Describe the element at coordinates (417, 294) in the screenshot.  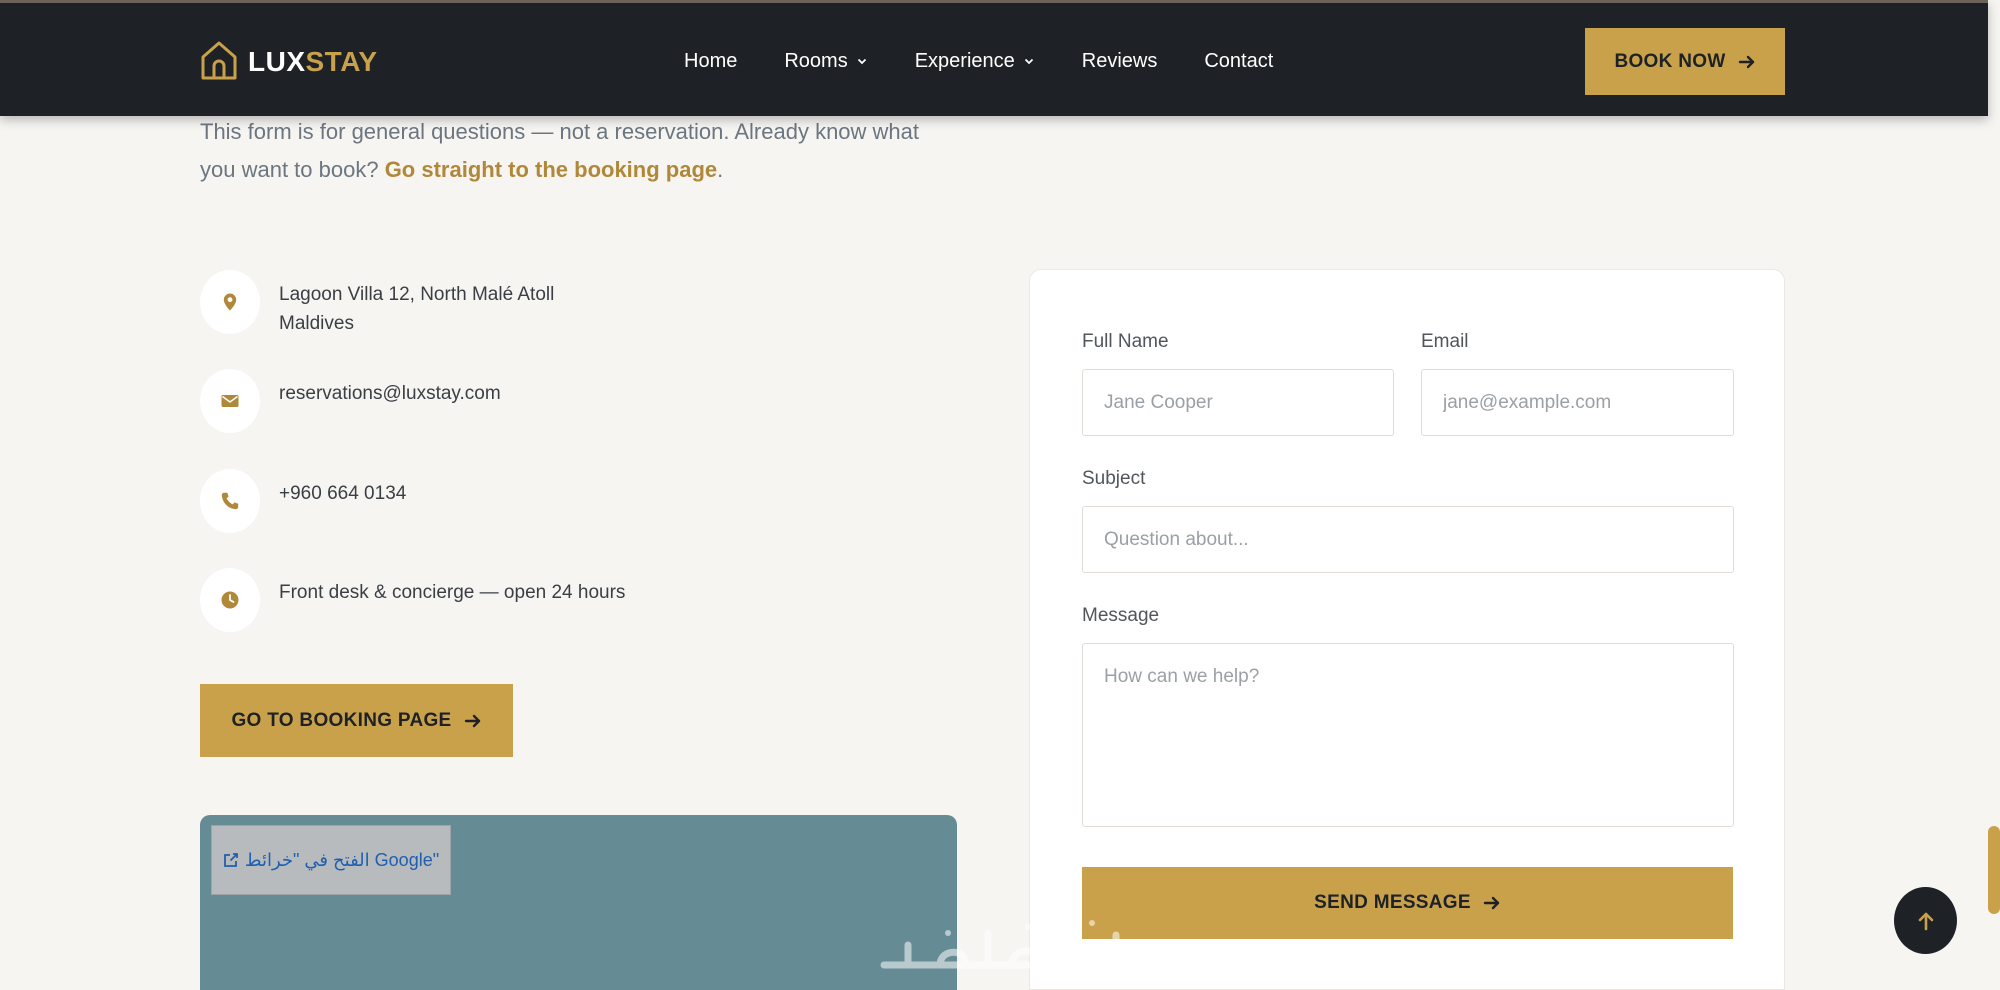
I see `address-line-1: Lagoon Villa 12, North Malé Atoll` at that location.